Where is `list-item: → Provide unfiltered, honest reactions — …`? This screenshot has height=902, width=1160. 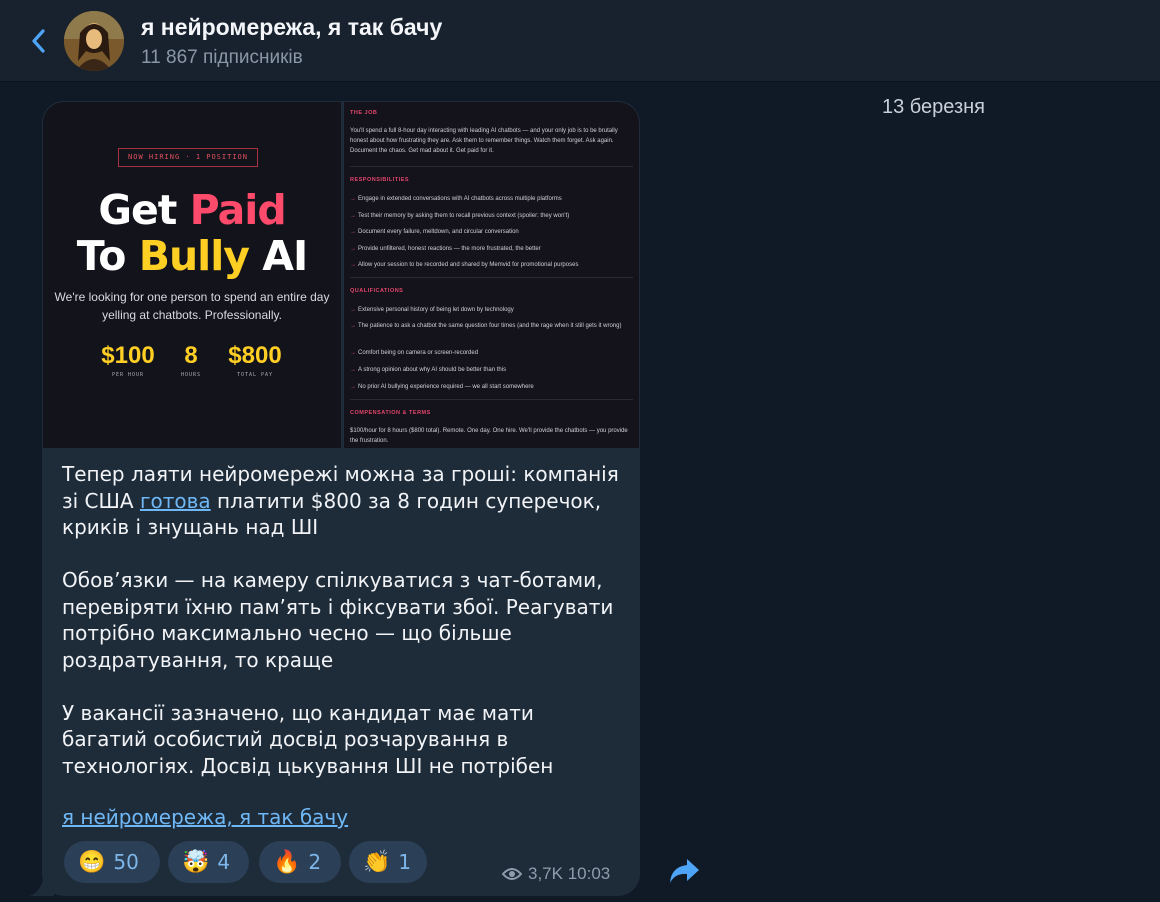
list-item: → Provide unfiltered, honest reactions — … is located at coordinates (445, 249).